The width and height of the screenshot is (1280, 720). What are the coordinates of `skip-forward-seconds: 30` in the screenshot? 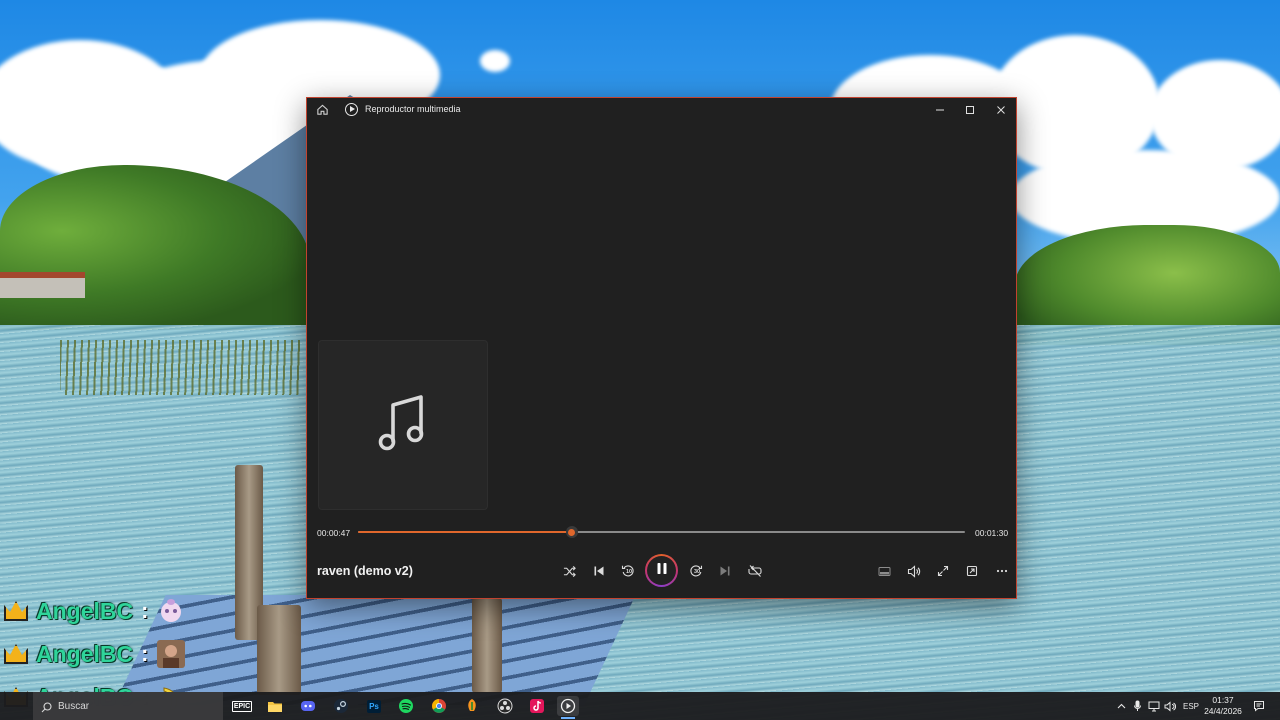 It's located at (697, 572).